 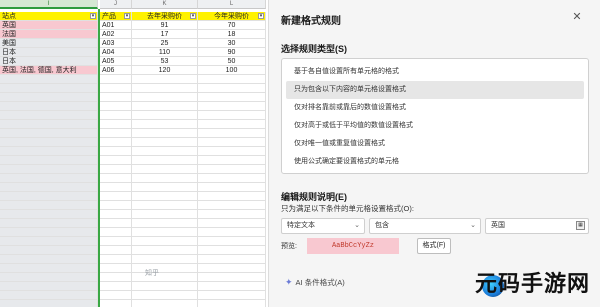 What do you see at coordinates (165, 34) in the screenshot?
I see `table-cell-last: 17` at bounding box center [165, 34].